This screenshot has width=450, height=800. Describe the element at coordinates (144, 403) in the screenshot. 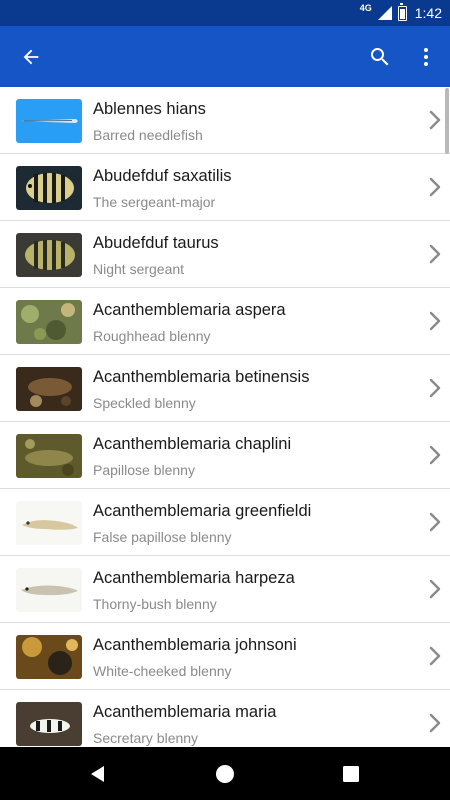

I see `common-name: Speckled blenny` at that location.